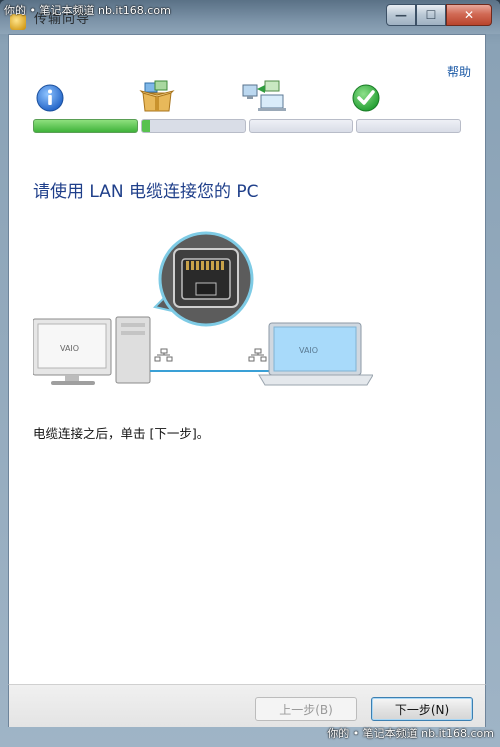 Image resolution: width=500 pixels, height=747 pixels. I want to click on info-icon, so click(50, 98).